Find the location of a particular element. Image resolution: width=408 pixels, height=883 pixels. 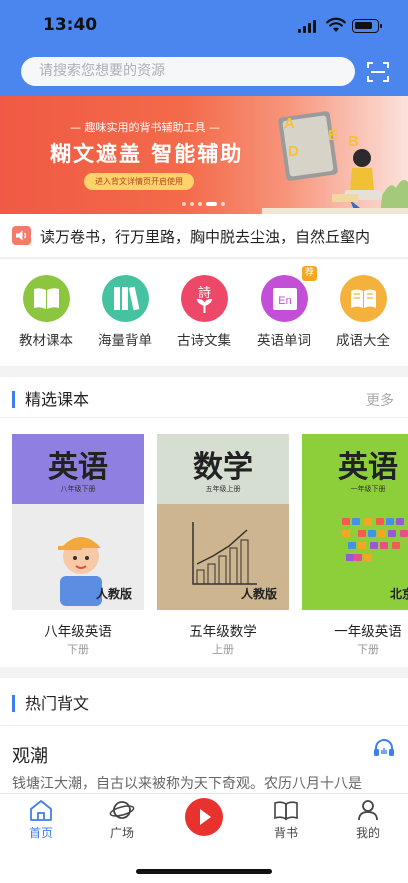

notice-bar: 读万卷书，行万里路，胸中脱去尘浊，自然丘壑内 is located at coordinates (204, 235).